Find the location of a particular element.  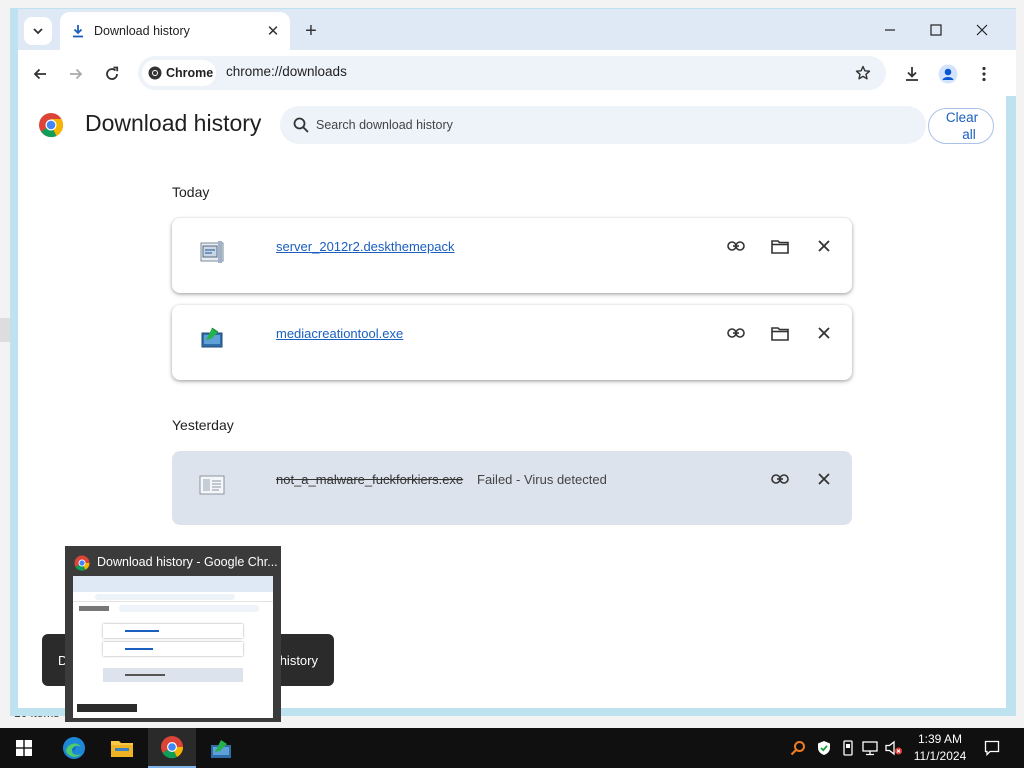

arrow-right-icon is located at coordinates (76, 74).